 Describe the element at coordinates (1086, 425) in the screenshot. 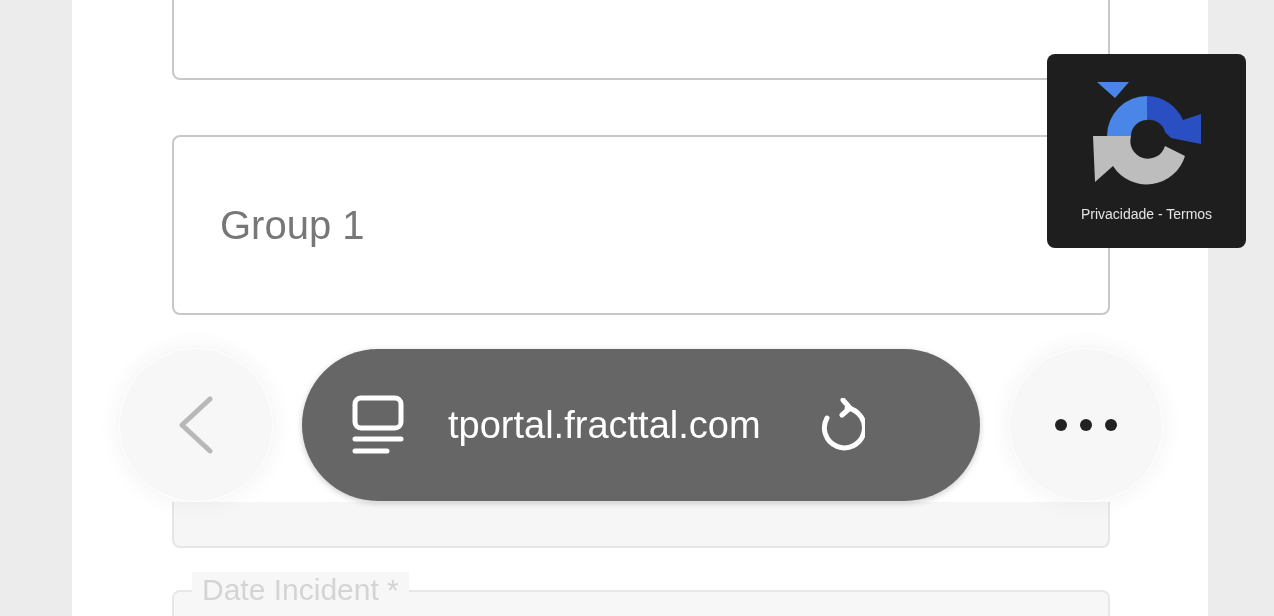

I see `more-icon` at that location.